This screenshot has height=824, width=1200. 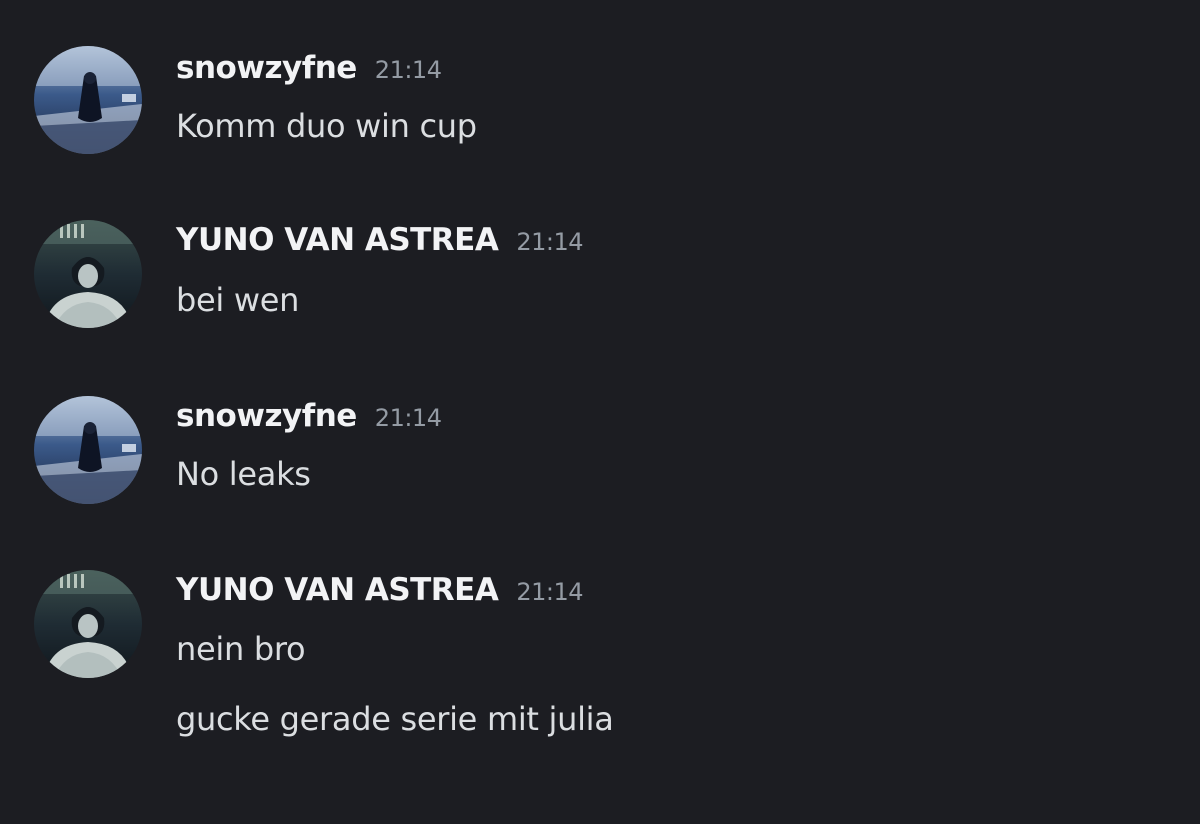 I want to click on message-content: No leaks, so click(x=243, y=474).